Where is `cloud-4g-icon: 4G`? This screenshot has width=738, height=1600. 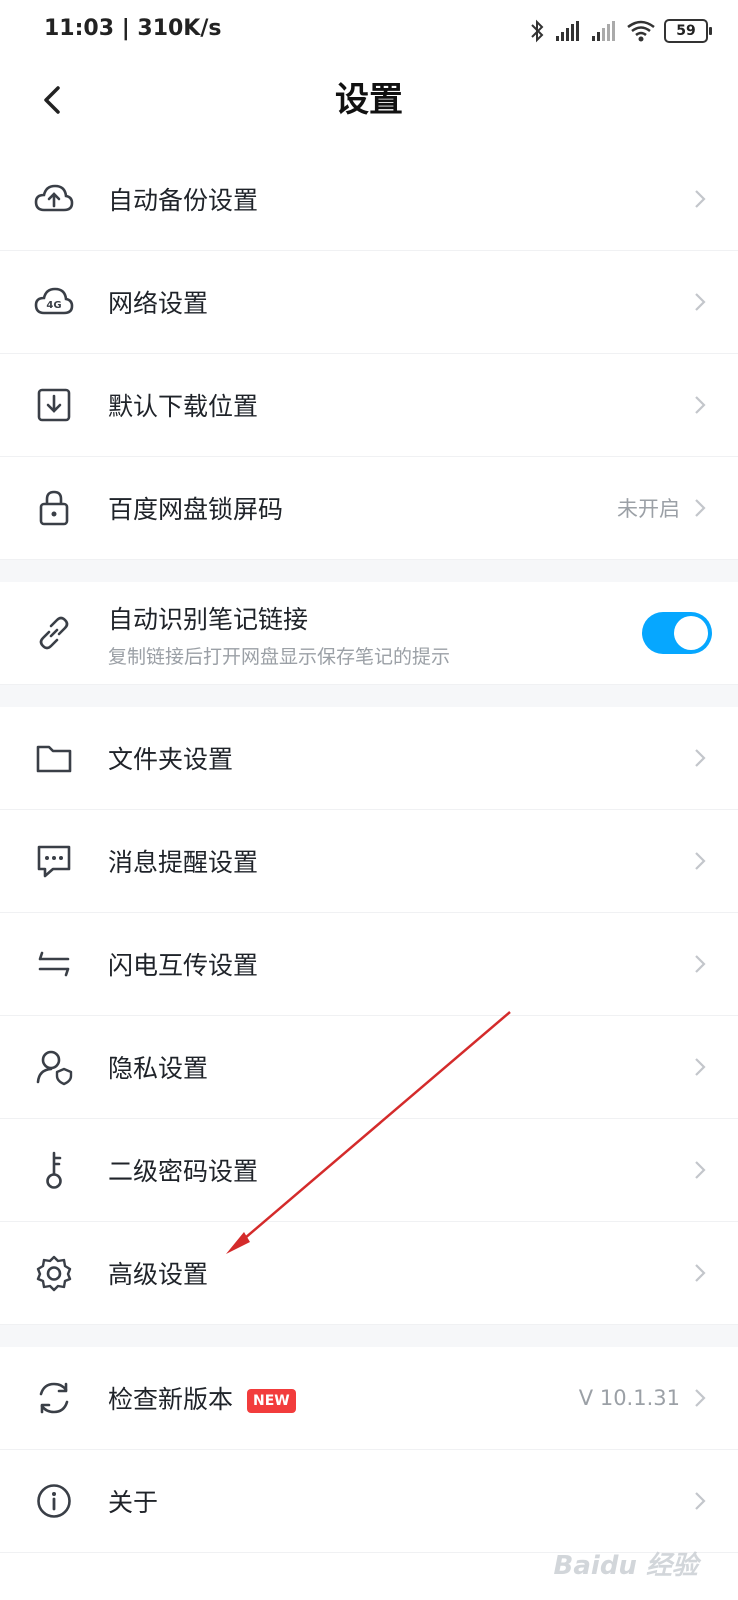
cloud-4g-icon: 4G is located at coordinates (54, 302).